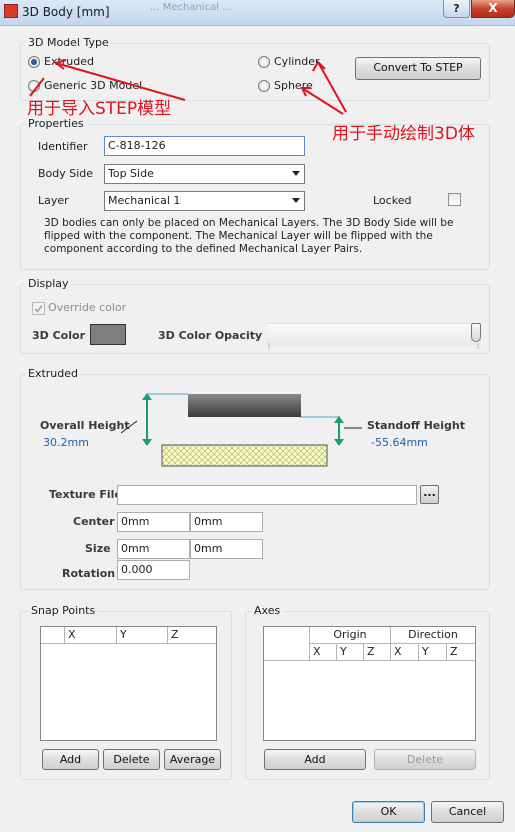  What do you see at coordinates (85, 425) in the screenshot?
I see `overall-height-label: Overall Height` at bounding box center [85, 425].